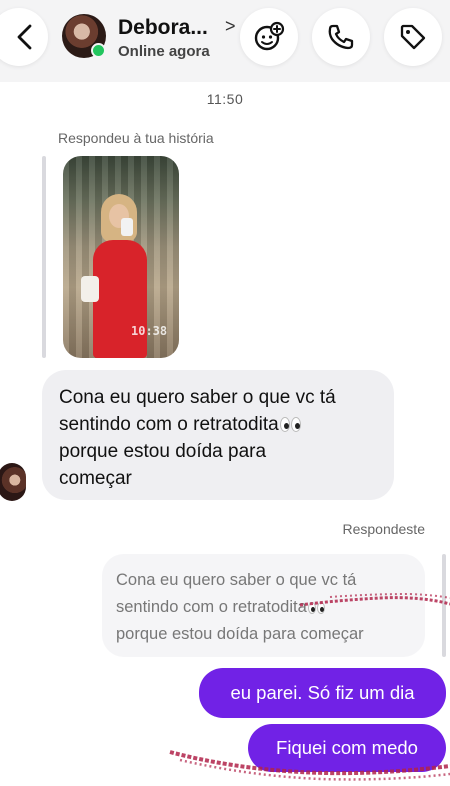 Image resolution: width=450 pixels, height=786 pixels. Describe the element at coordinates (90, 289) in the screenshot. I see `story-bag` at that location.